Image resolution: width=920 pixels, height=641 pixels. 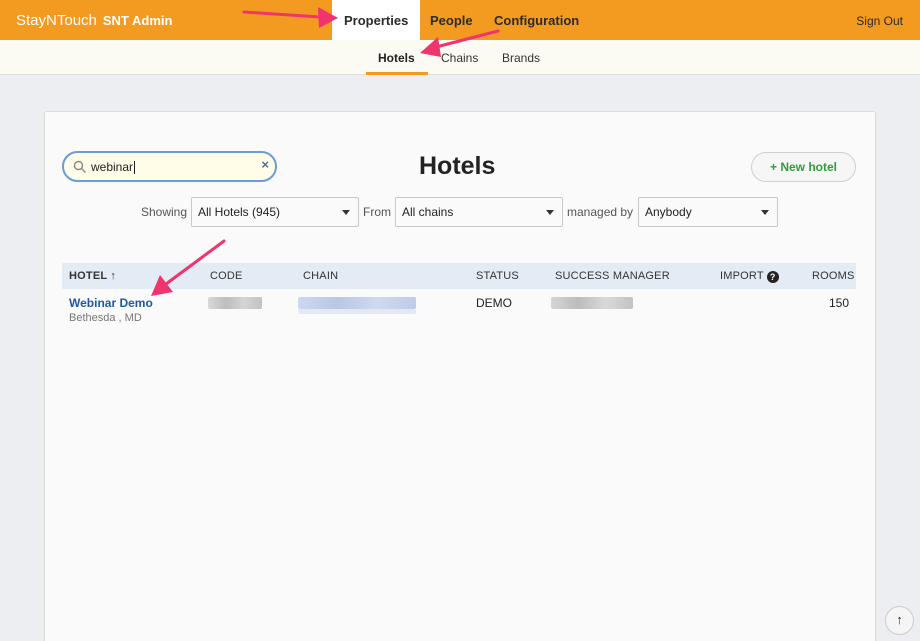 What do you see at coordinates (592, 303) in the screenshot?
I see `redacted-success-manager` at bounding box center [592, 303].